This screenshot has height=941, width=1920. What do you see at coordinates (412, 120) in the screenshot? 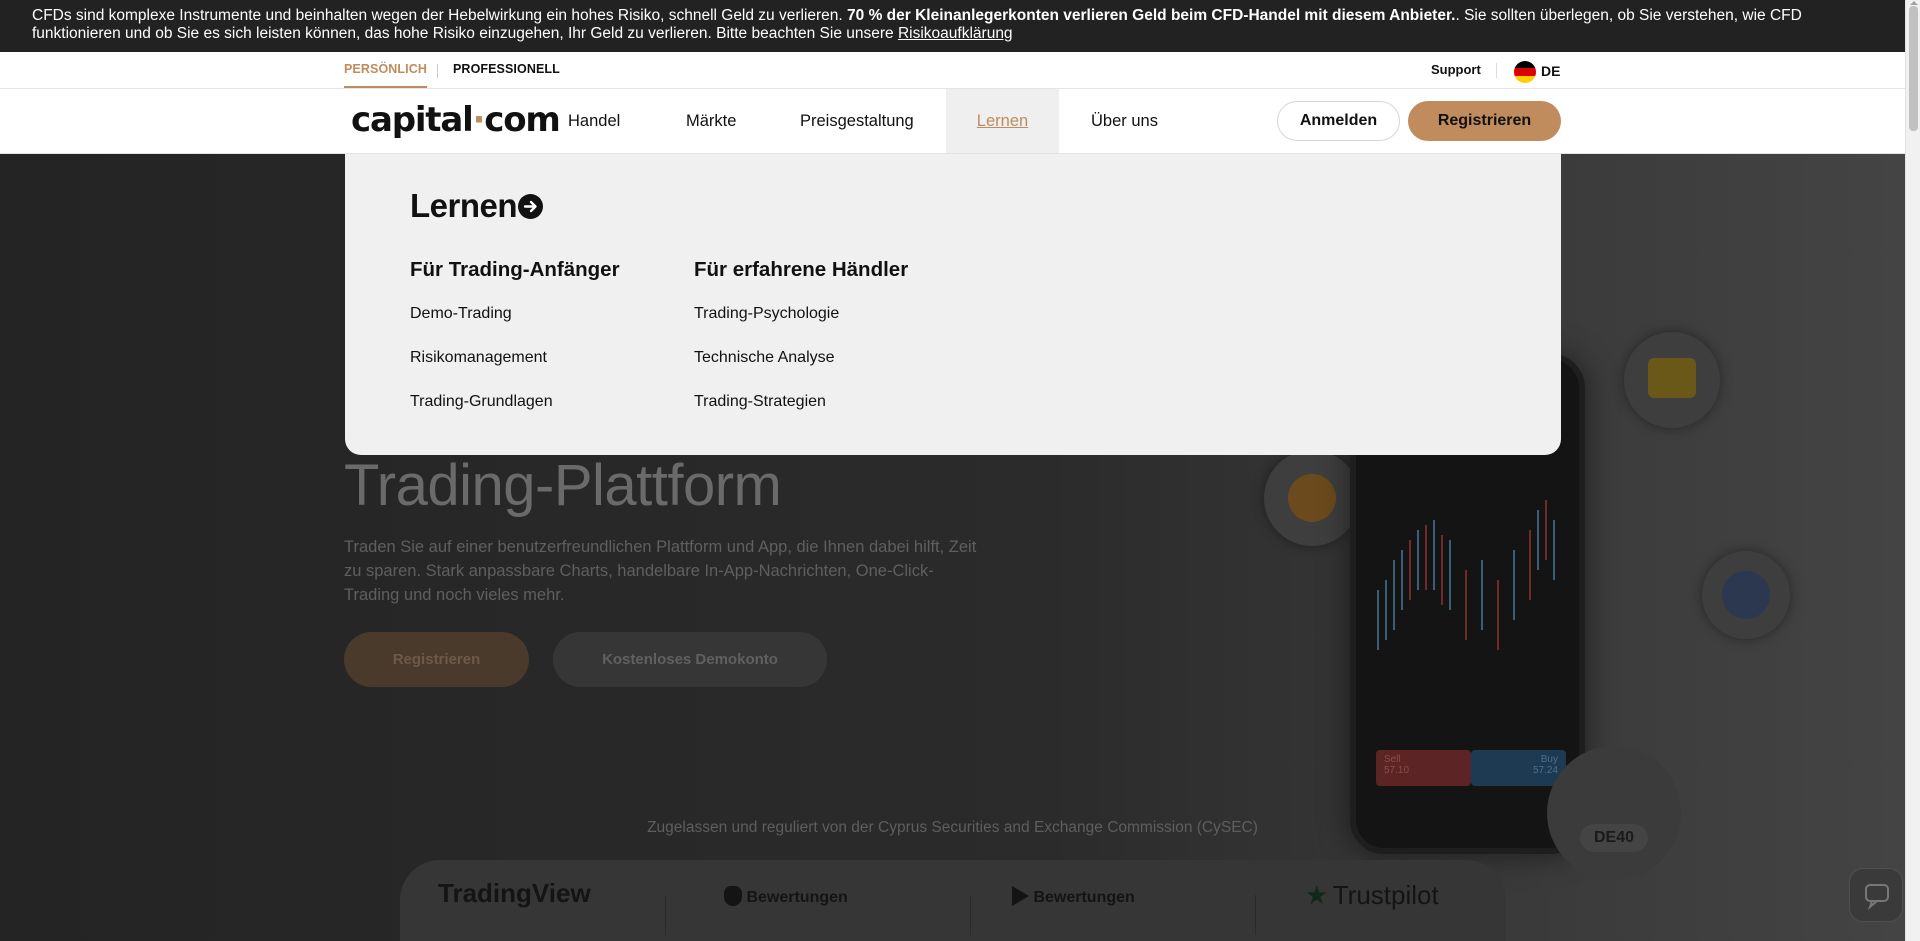
I see `logo-text-left: capital` at bounding box center [412, 120].